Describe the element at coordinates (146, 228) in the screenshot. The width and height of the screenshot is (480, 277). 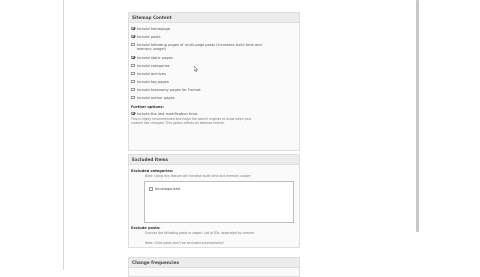
I see `exclude-posts-heading: Exclude posts:` at that location.